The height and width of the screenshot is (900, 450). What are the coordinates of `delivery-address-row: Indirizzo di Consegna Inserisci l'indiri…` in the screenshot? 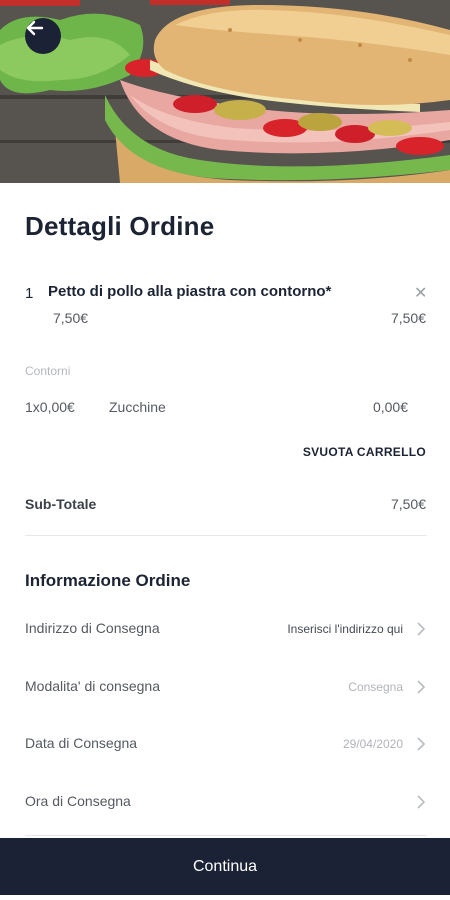 It's located at (225, 630).